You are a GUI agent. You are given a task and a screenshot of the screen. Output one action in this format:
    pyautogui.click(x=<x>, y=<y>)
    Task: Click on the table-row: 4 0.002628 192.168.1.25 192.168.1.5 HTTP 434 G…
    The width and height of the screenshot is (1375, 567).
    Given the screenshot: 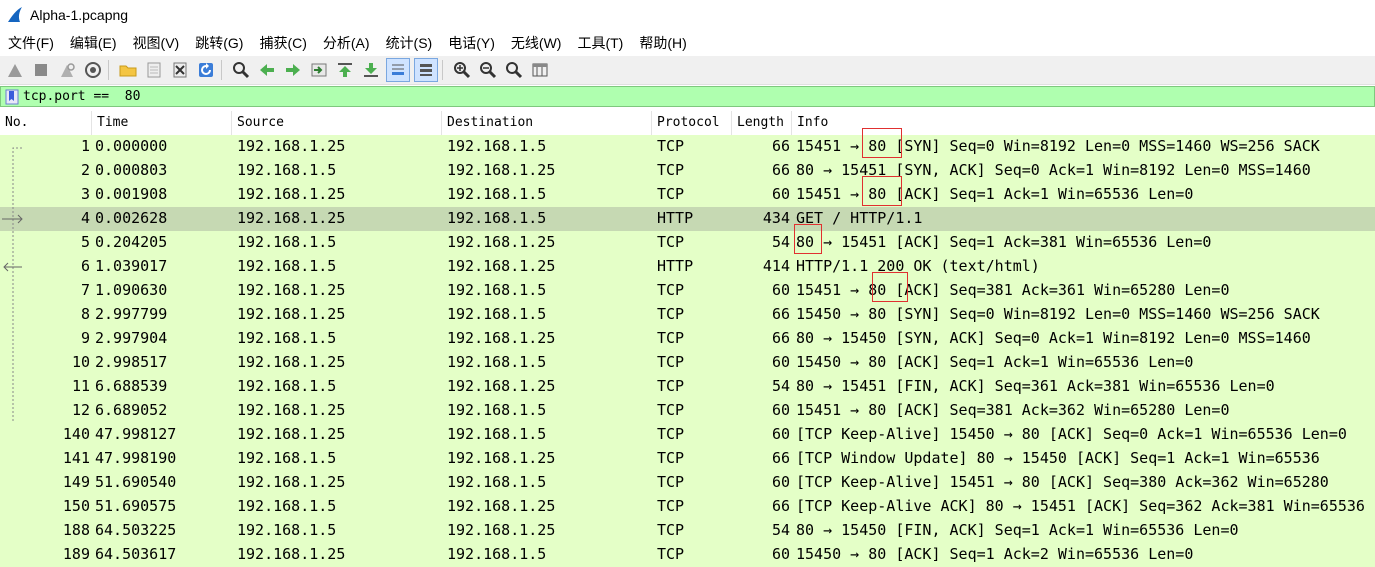 What is the action you would take?
    pyautogui.click(x=687, y=219)
    